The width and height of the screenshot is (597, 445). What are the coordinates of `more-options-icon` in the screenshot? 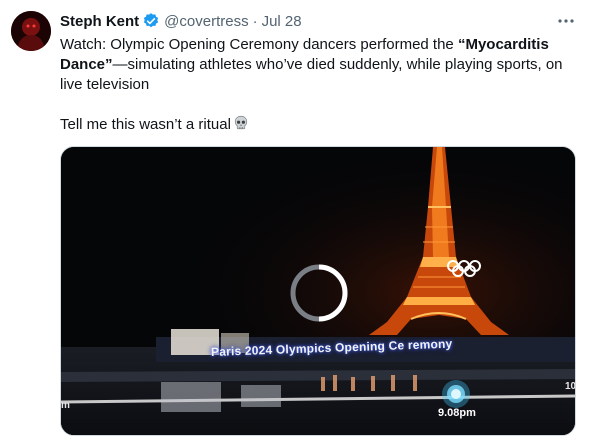 It's located at (566, 21).